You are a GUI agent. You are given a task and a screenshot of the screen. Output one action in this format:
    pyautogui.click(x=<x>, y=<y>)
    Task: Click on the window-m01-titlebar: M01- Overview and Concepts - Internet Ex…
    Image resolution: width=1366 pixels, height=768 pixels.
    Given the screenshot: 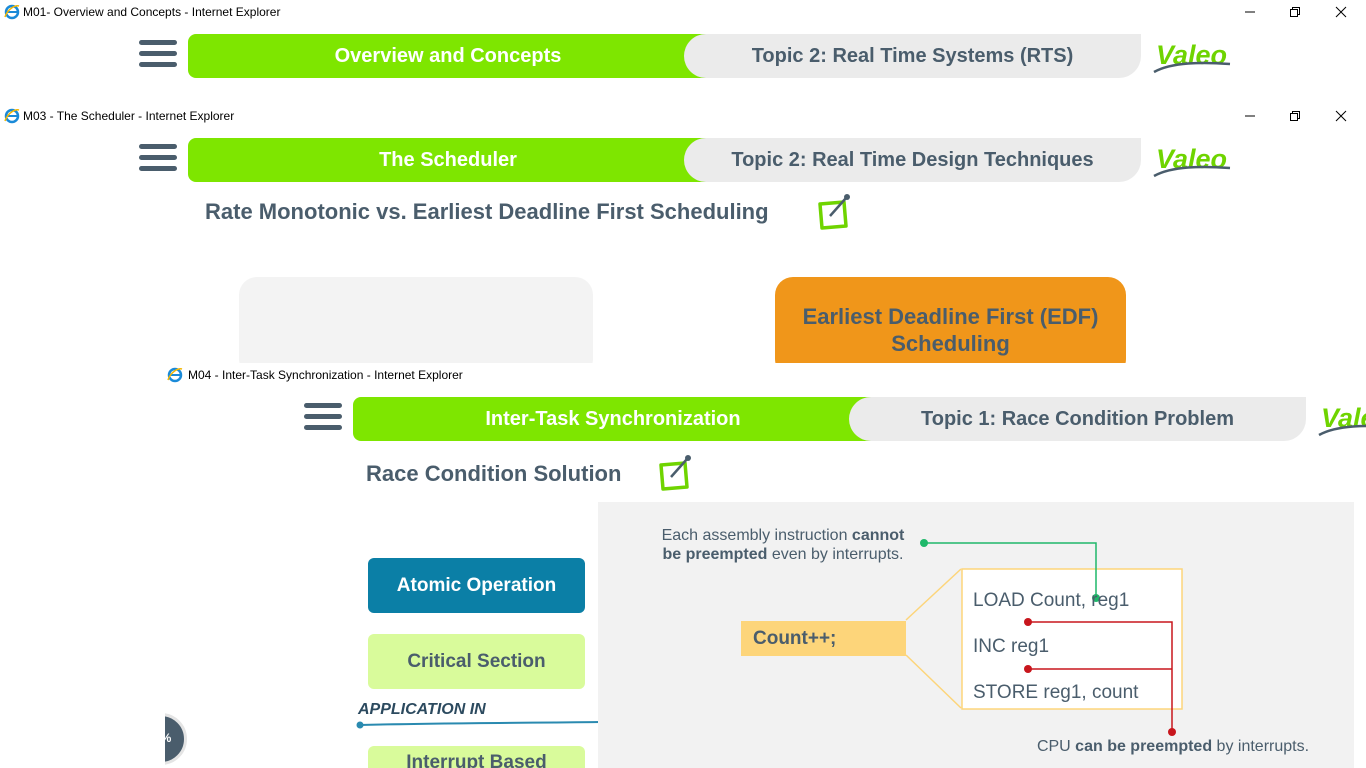 What is the action you would take?
    pyautogui.click(x=683, y=12)
    